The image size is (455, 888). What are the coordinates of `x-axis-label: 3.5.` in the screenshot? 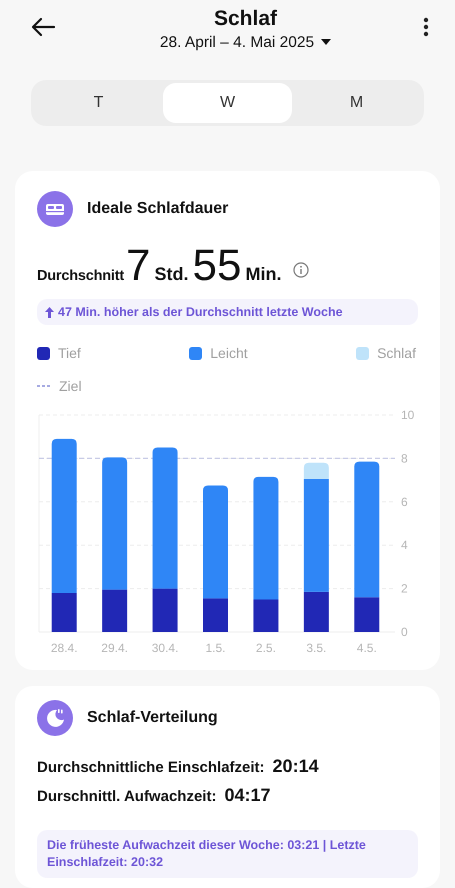 It's located at (316, 648).